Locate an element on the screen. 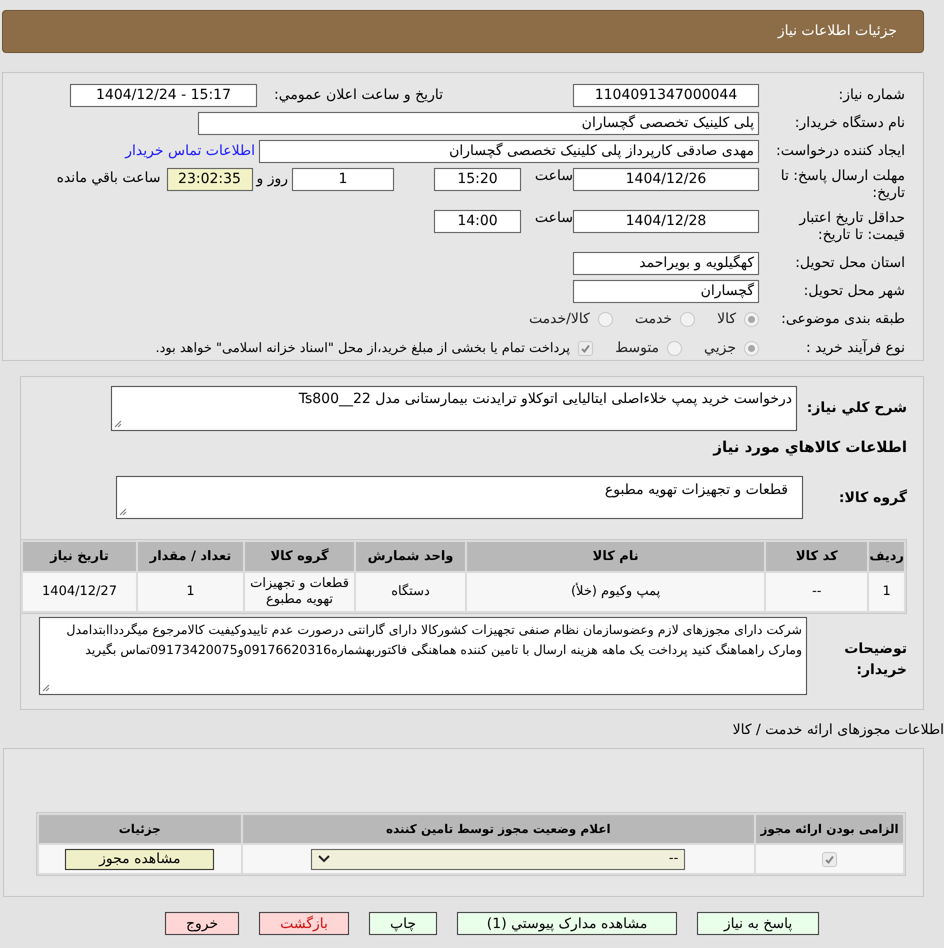 This screenshot has width=944, height=948. field-label: مهلت ارسال پاسخ: تا تاریخ: is located at coordinates (842, 185).